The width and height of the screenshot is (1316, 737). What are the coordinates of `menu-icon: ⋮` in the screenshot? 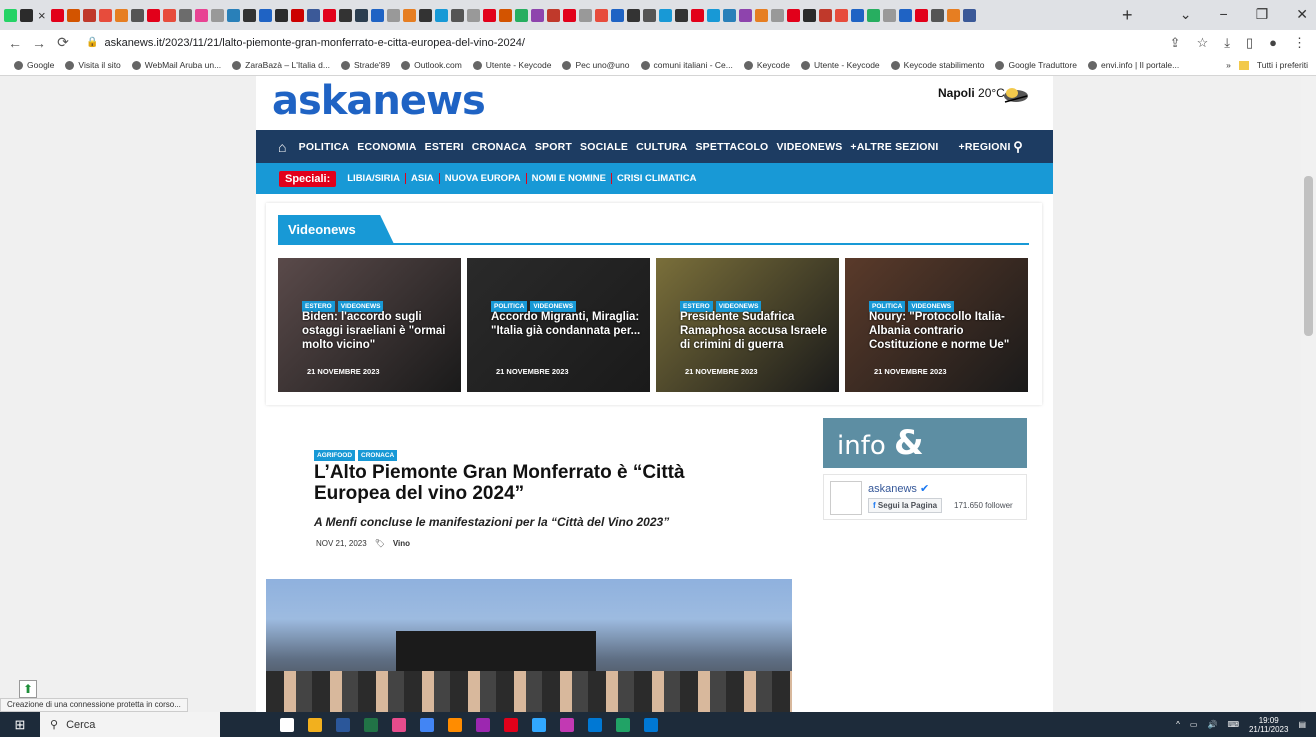 It's located at (1299, 43).